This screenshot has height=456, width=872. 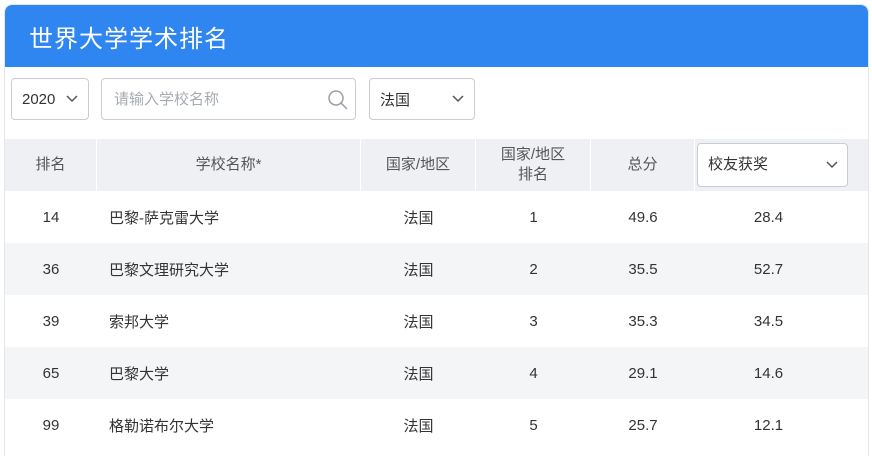 What do you see at coordinates (533, 217) in the screenshot?
I see `cell-country-rank: 1` at bounding box center [533, 217].